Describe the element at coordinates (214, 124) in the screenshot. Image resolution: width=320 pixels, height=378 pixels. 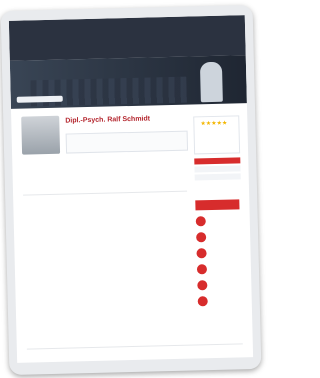
I see `rating-stars-icon: ★★★★★` at that location.